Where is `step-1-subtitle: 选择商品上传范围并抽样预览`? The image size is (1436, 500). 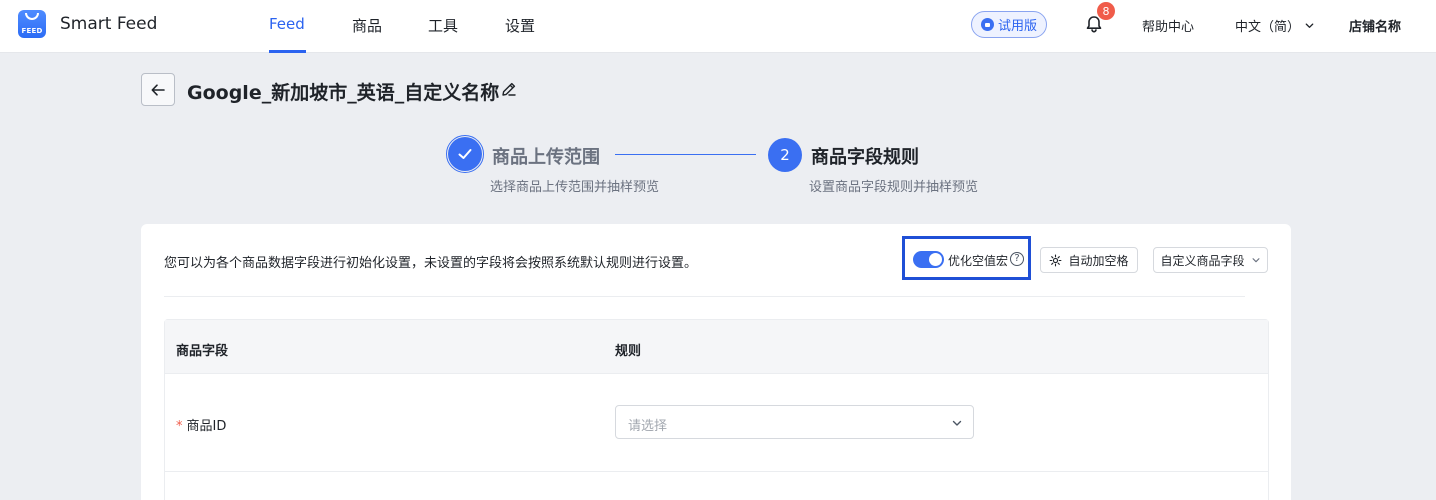
step-1-subtitle: 选择商品上传范围并抽样预览 is located at coordinates (575, 187).